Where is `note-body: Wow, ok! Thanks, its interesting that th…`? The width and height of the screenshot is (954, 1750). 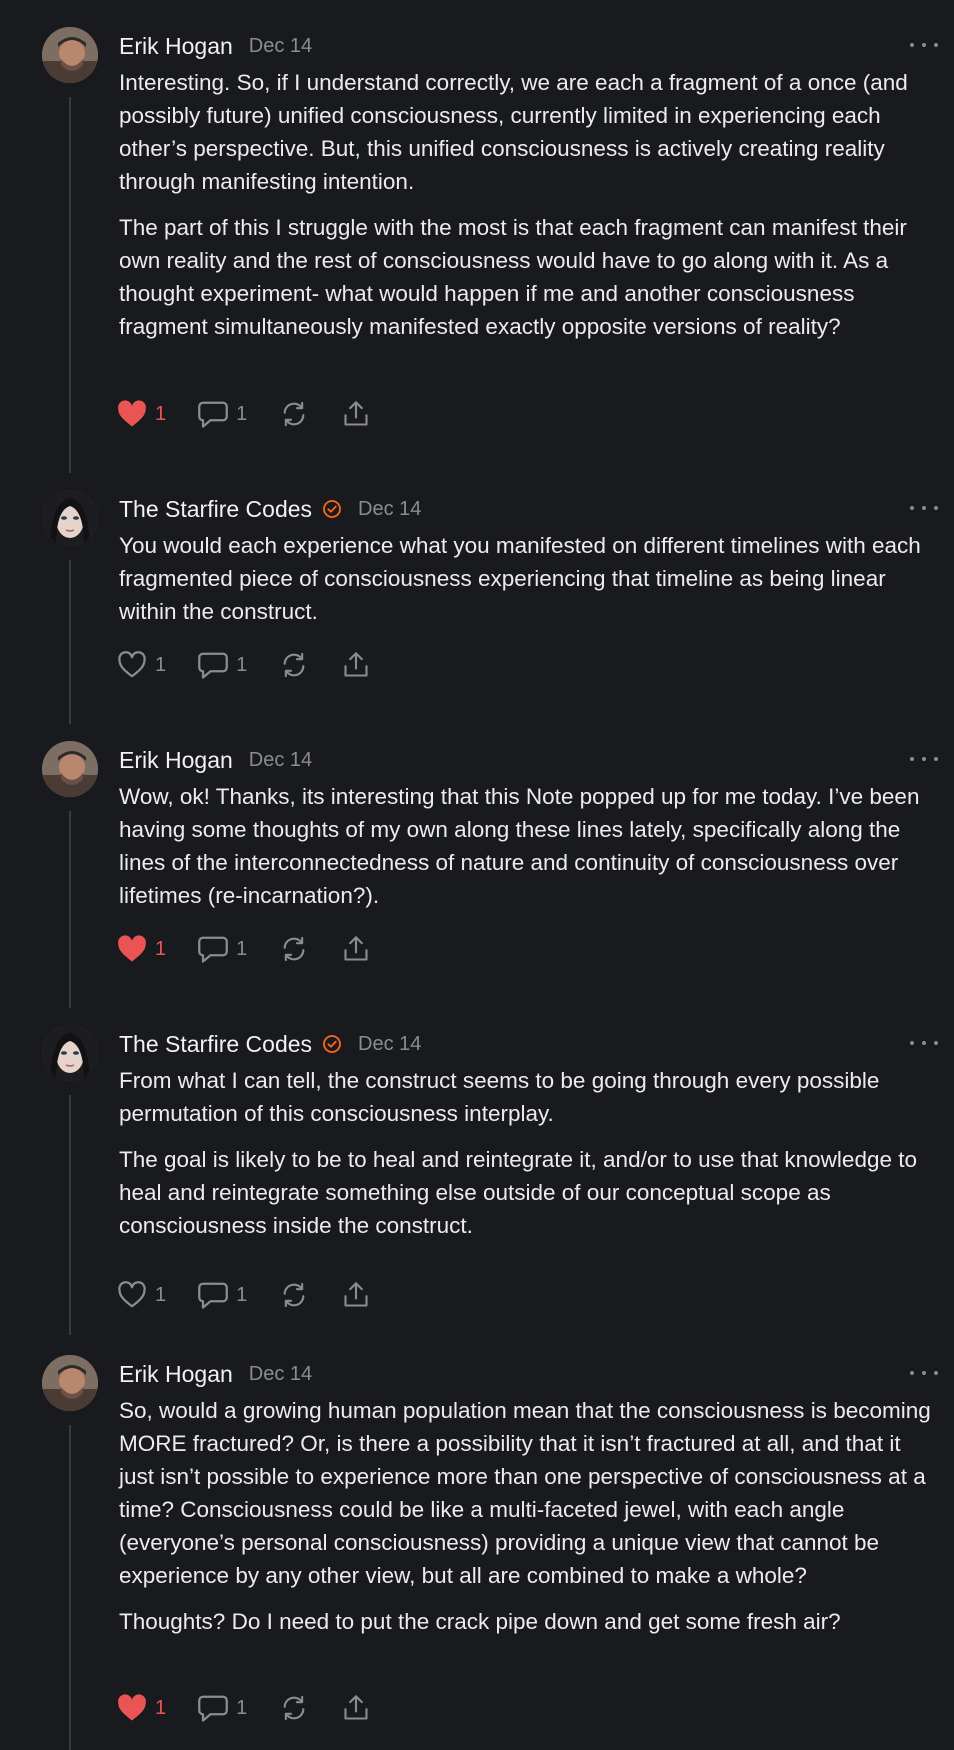 note-body: Wow, ok! Thanks, its interesting that th… is located at coordinates (528, 852).